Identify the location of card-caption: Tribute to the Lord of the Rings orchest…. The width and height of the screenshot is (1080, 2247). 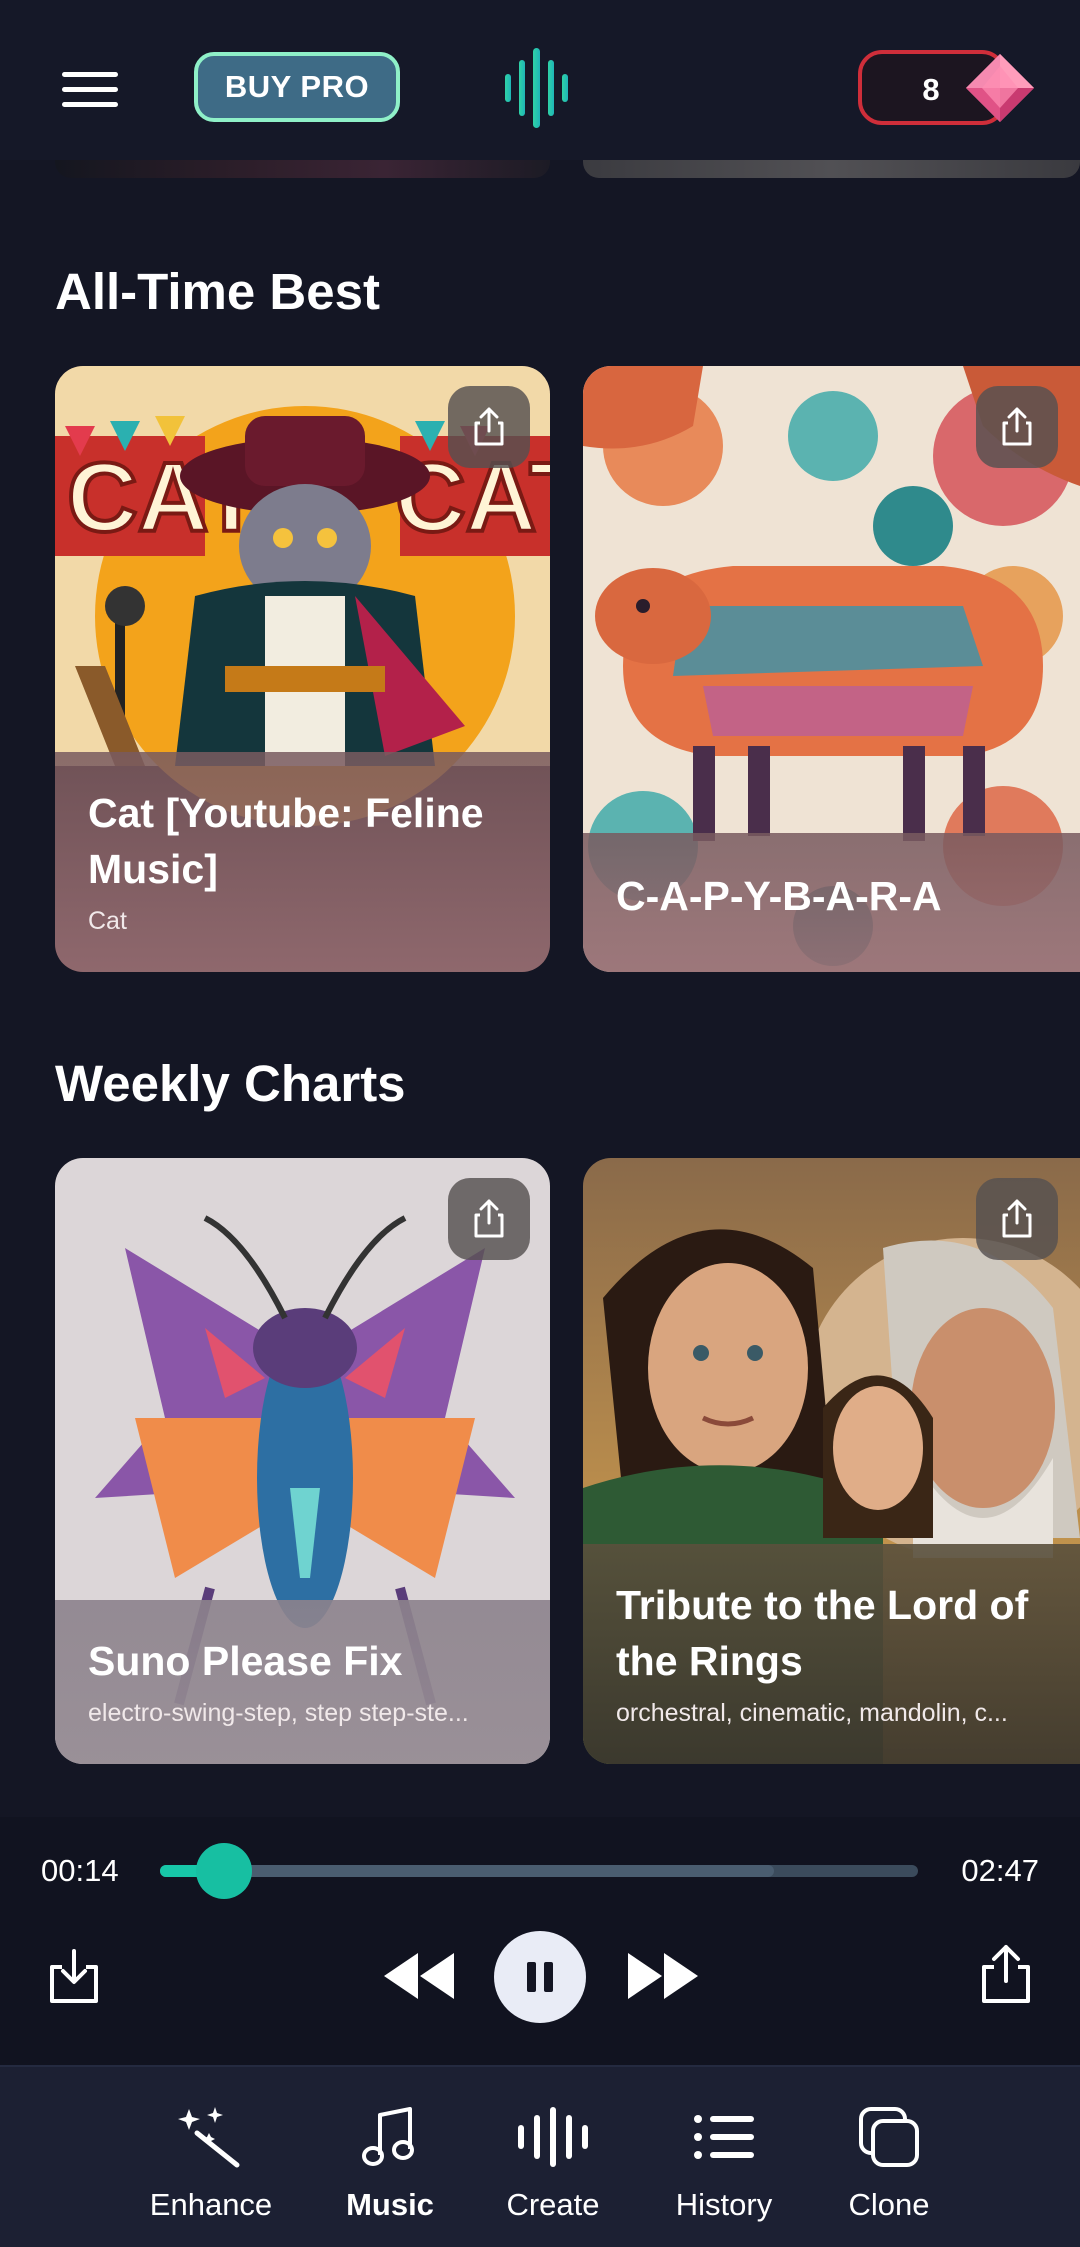
(831, 1654).